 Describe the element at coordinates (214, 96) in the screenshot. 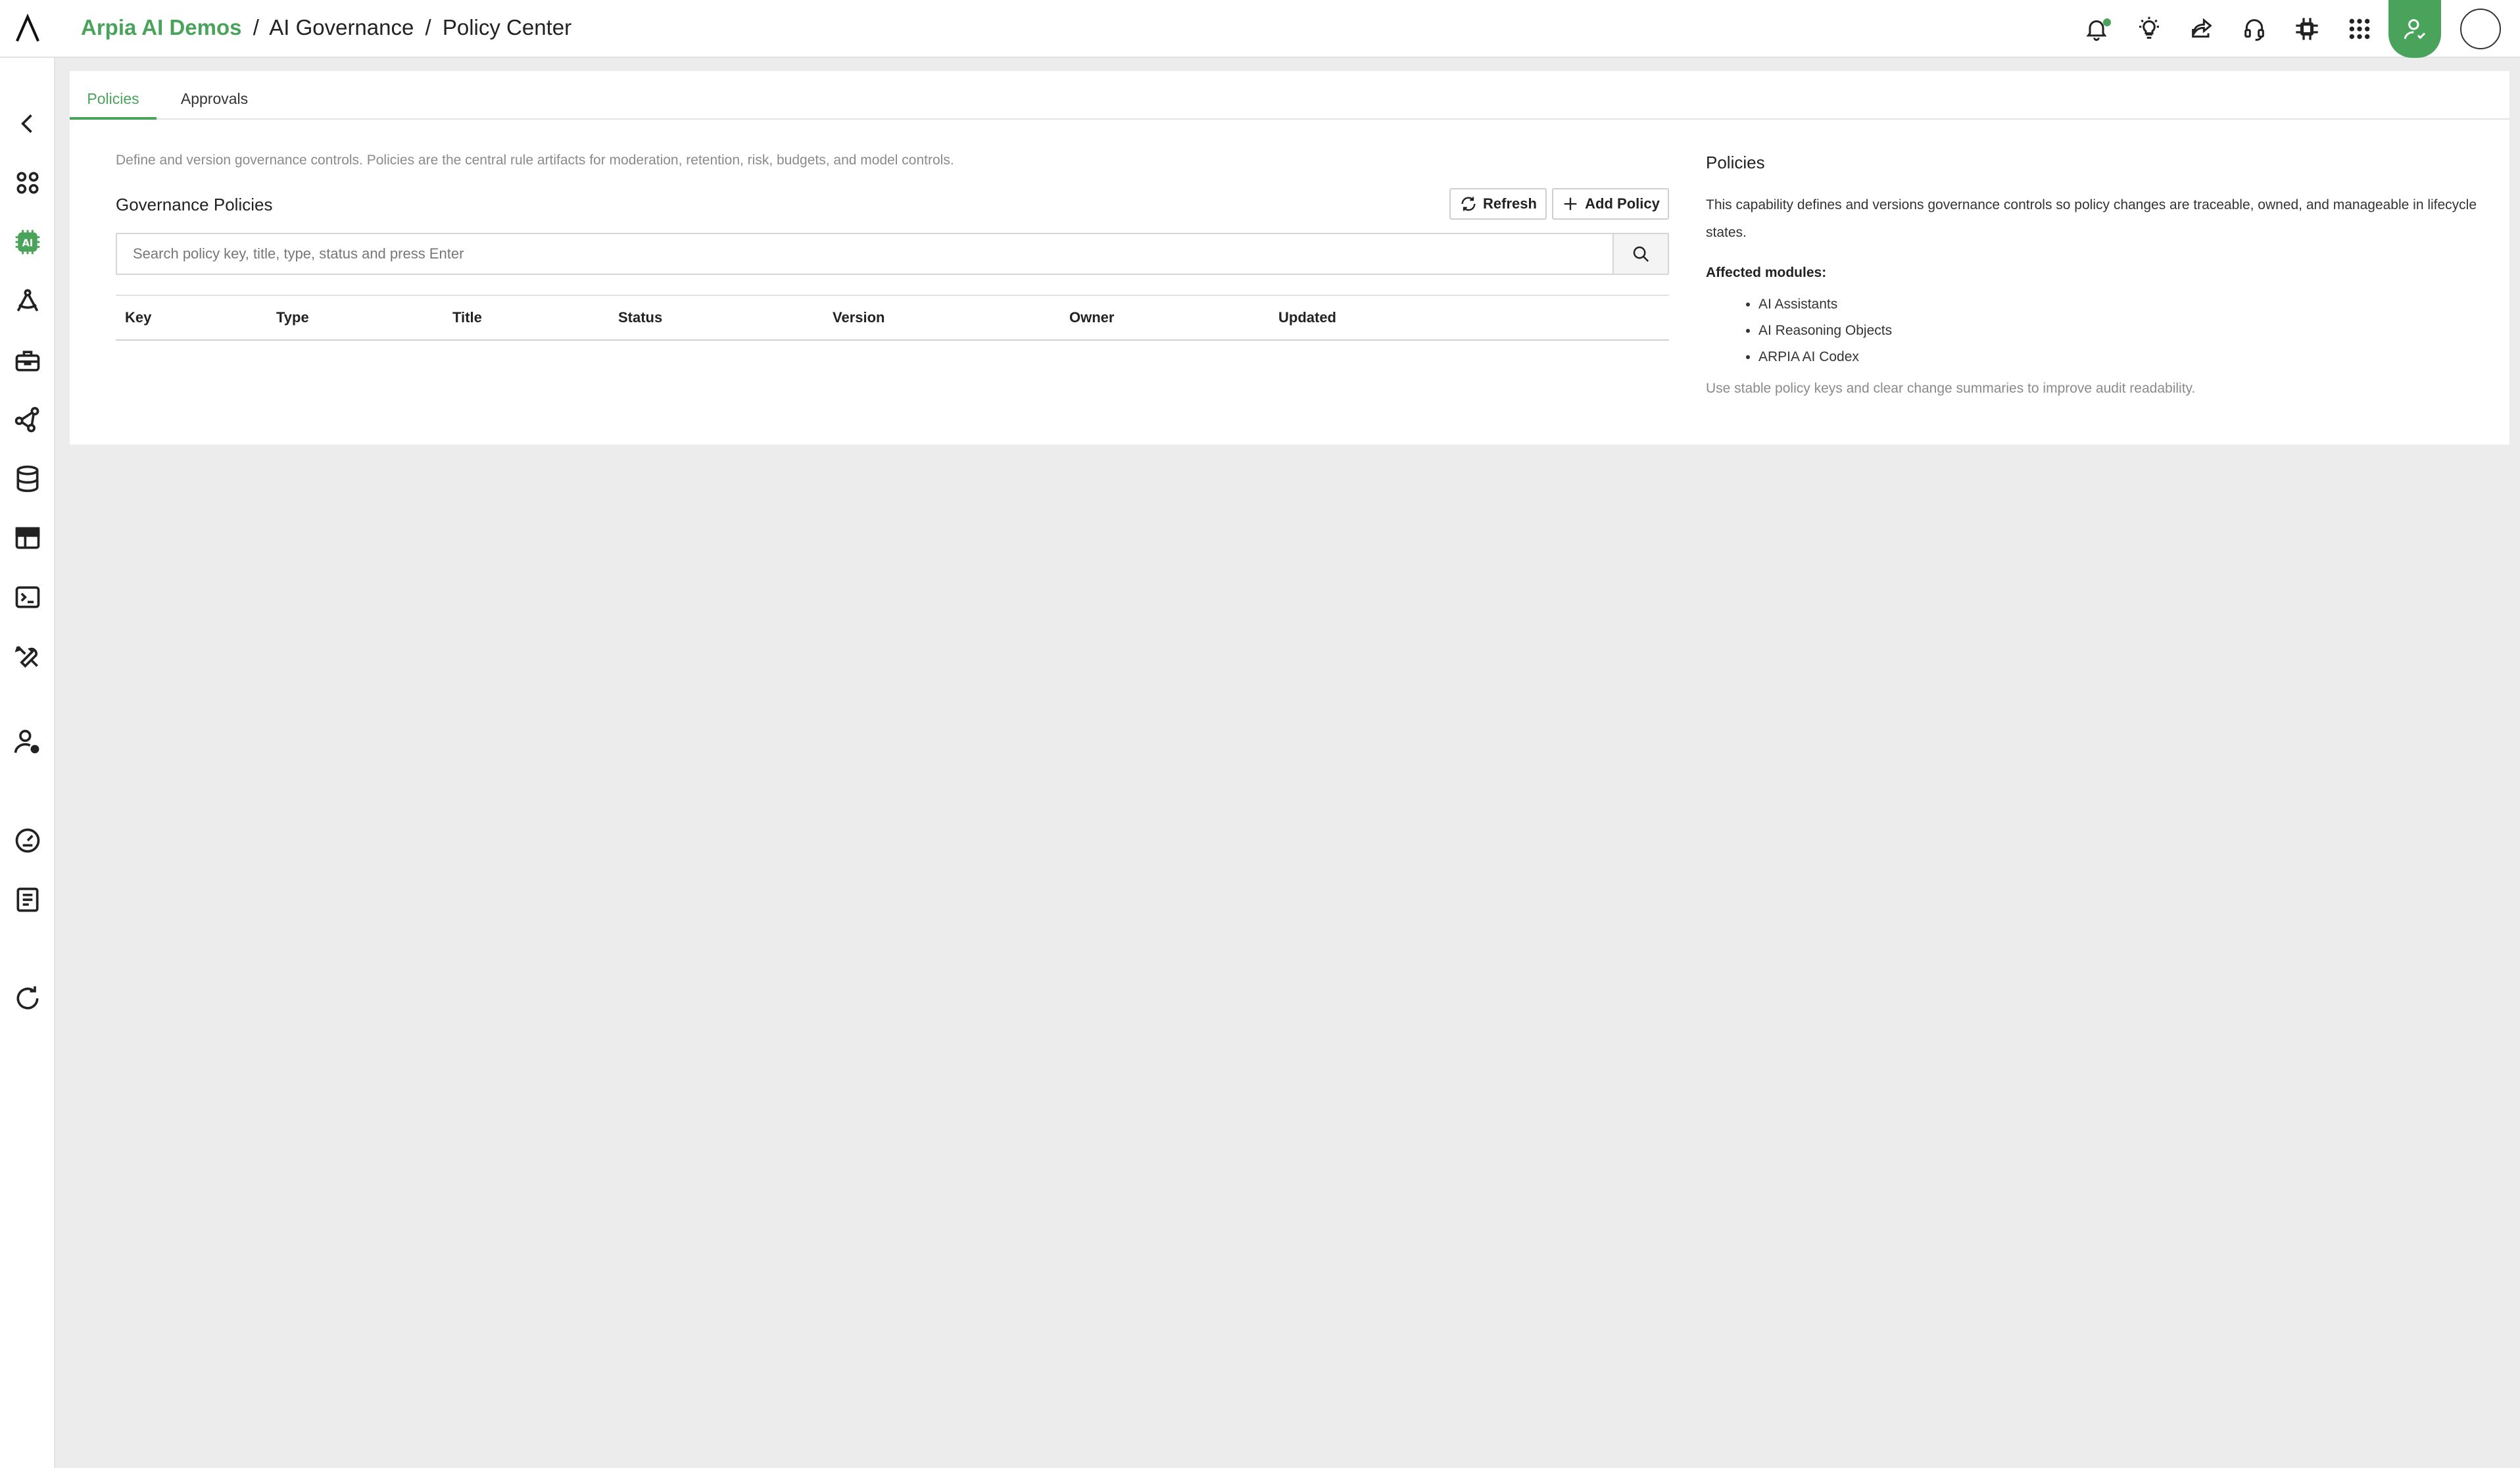

I see `tab-approvals: Approvals` at that location.